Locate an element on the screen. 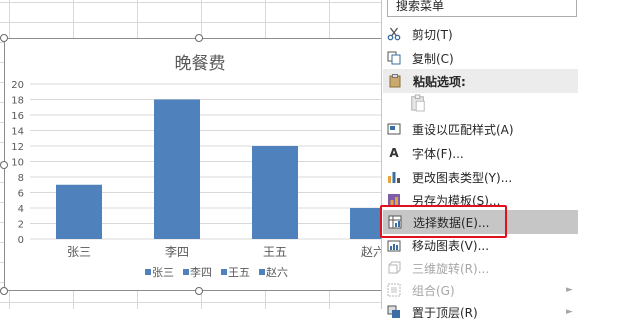 The image size is (620, 324). menu-item-group: 组合(G) ► is located at coordinates (480, 290).